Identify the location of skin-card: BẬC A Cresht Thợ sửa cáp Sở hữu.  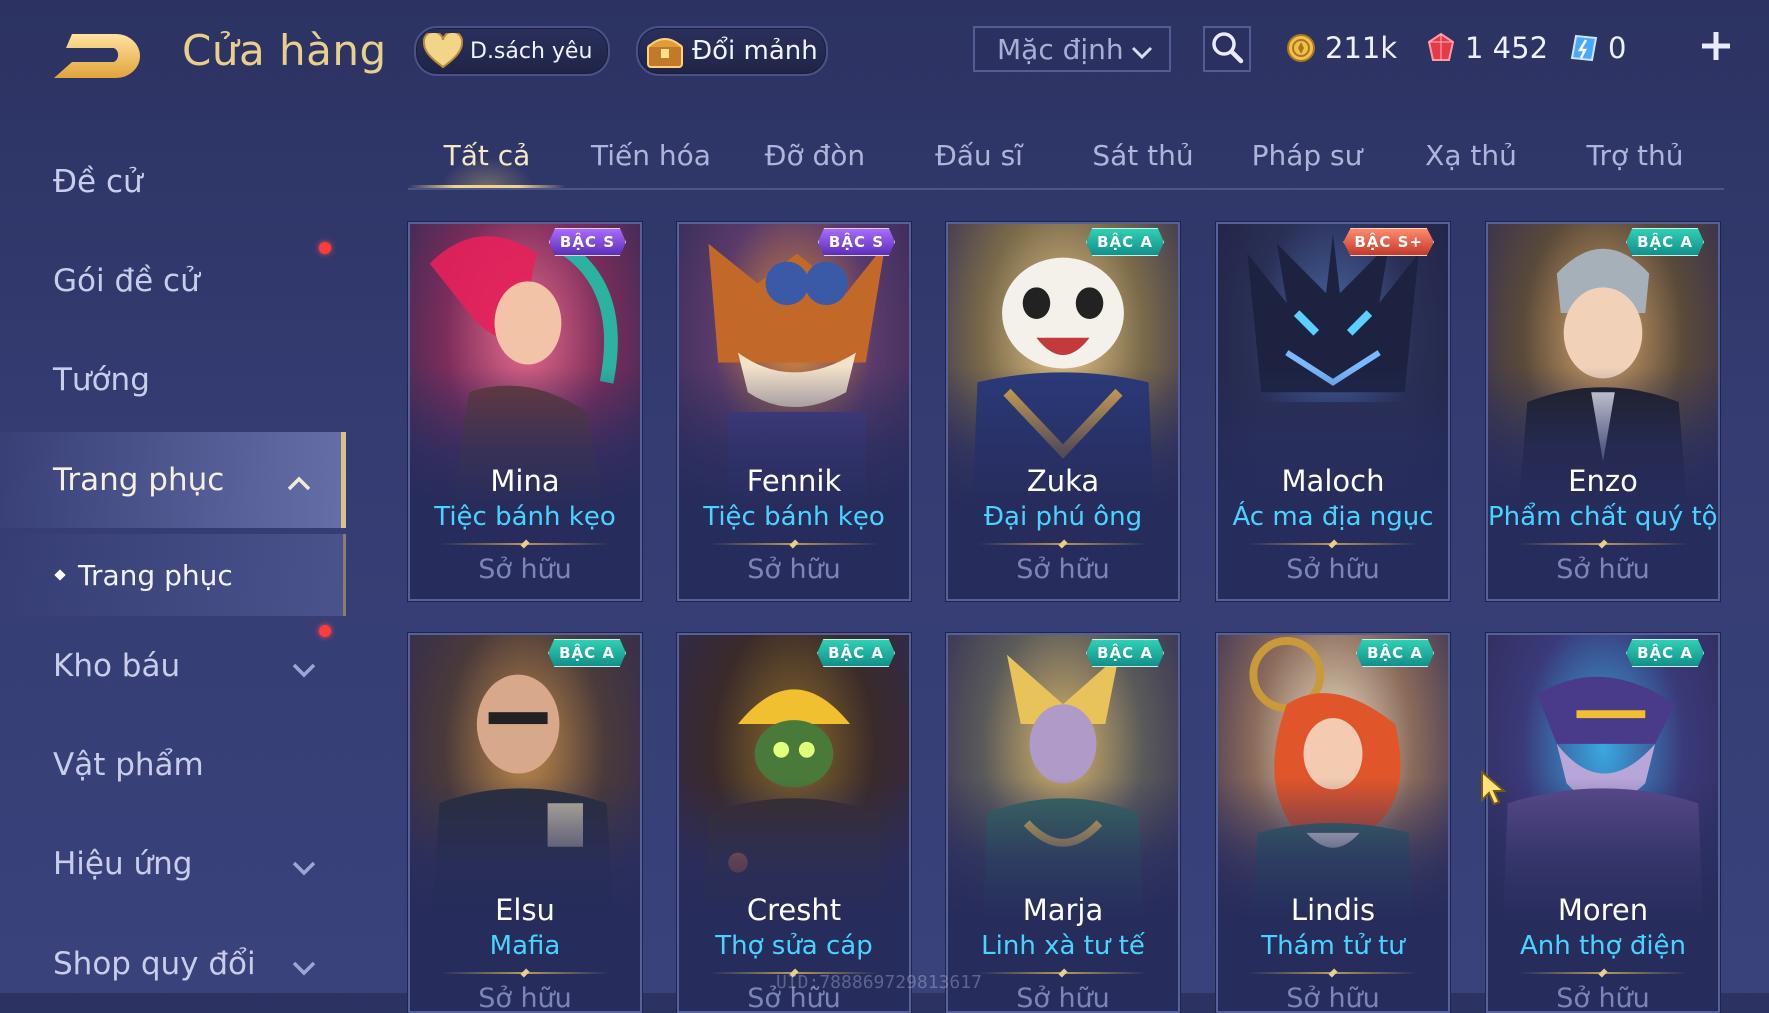
(794, 823).